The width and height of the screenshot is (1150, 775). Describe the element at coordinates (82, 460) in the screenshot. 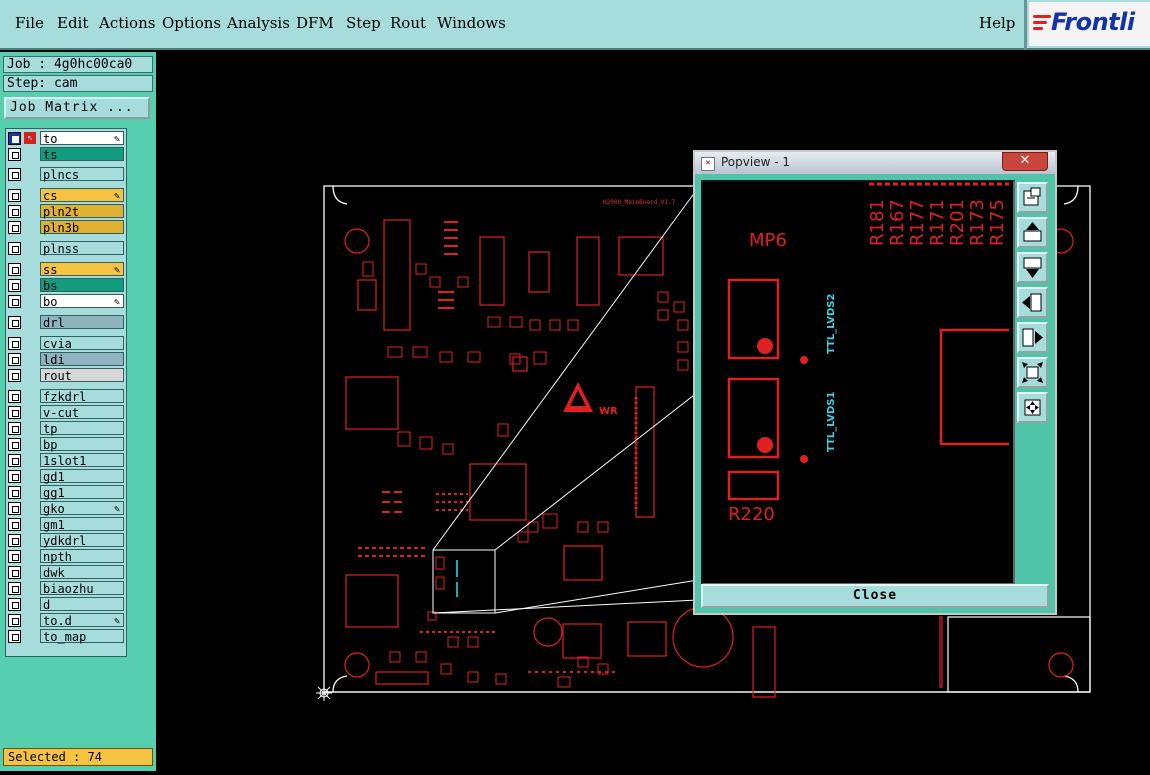

I see `layer-name: 1slot1` at that location.